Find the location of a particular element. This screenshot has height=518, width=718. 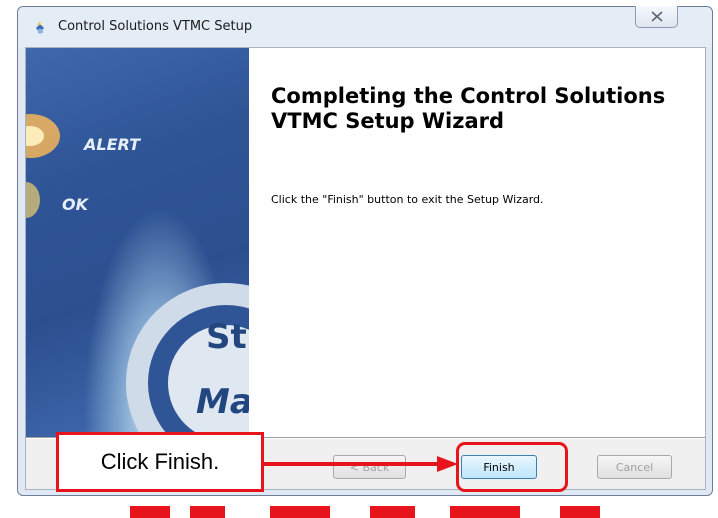

title-bar: Control Solutions VTMC Setup is located at coordinates (365, 26).